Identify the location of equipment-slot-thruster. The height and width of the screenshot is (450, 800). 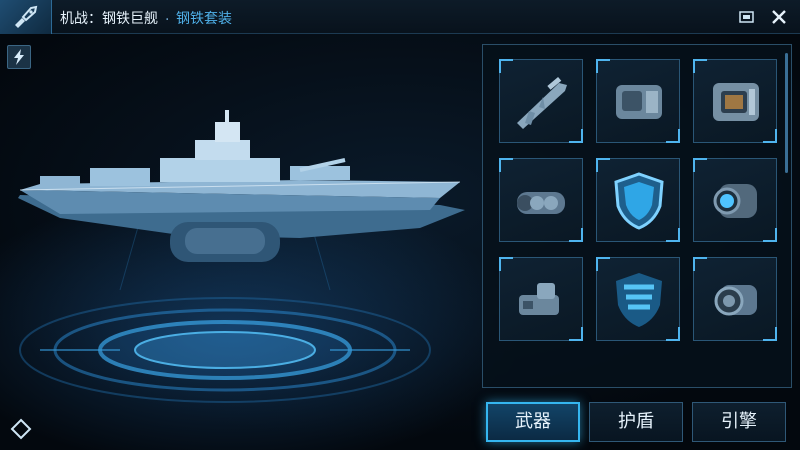
(735, 200).